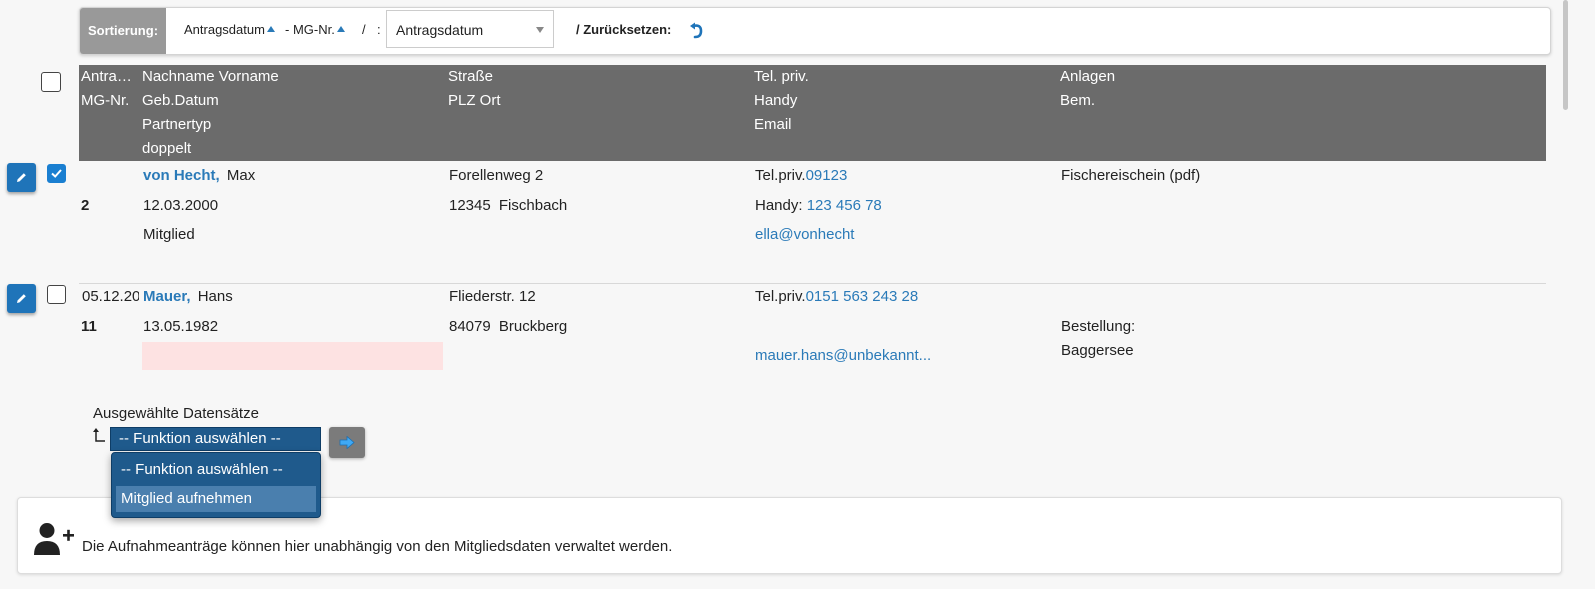 The height and width of the screenshot is (589, 1595). I want to click on header-name: Nachname Vorname, so click(210, 77).